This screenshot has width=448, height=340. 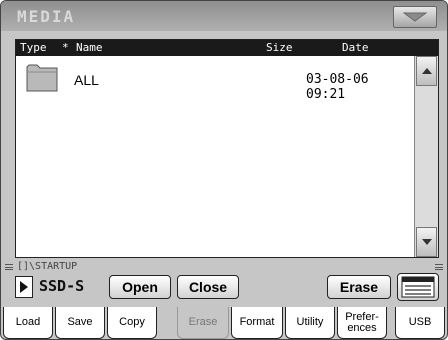 What do you see at coordinates (65, 47) in the screenshot?
I see `sort-marker: *` at bounding box center [65, 47].